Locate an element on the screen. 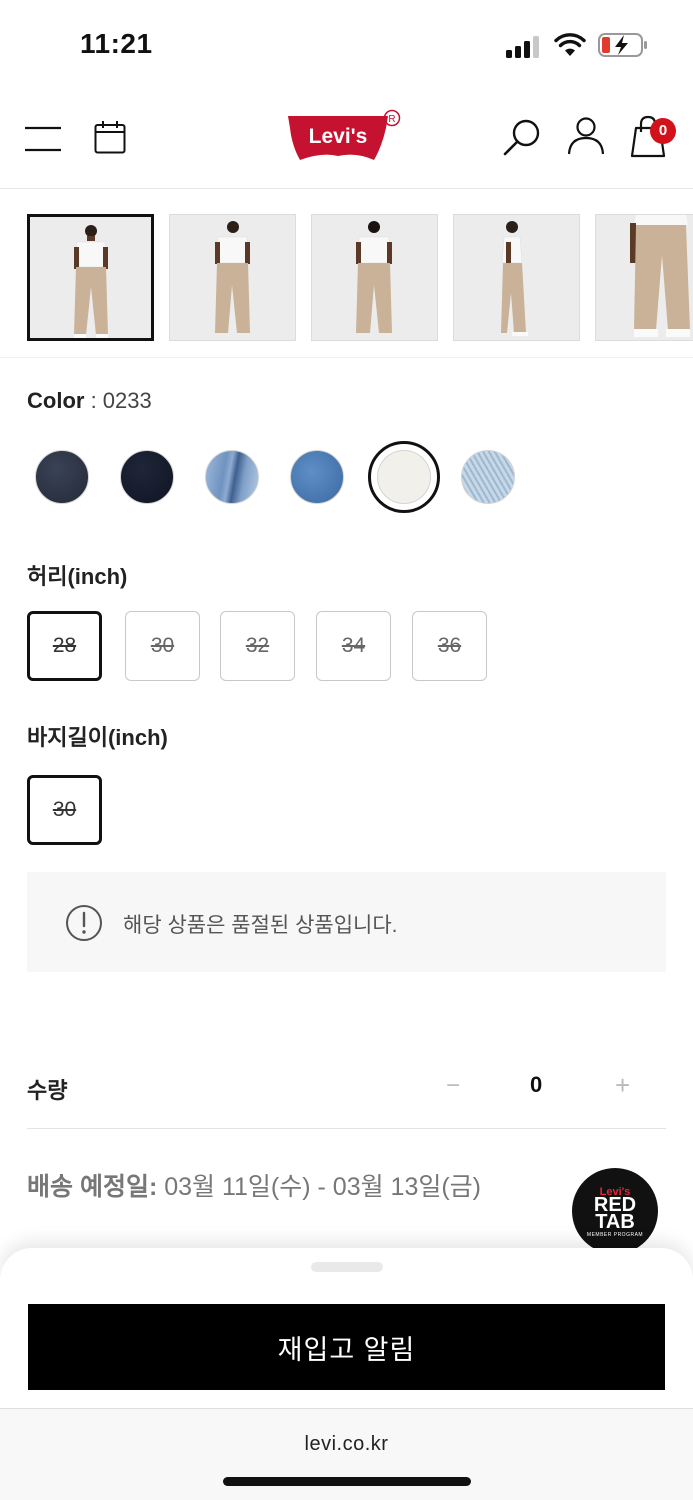  divider is located at coordinates (346, 1128).